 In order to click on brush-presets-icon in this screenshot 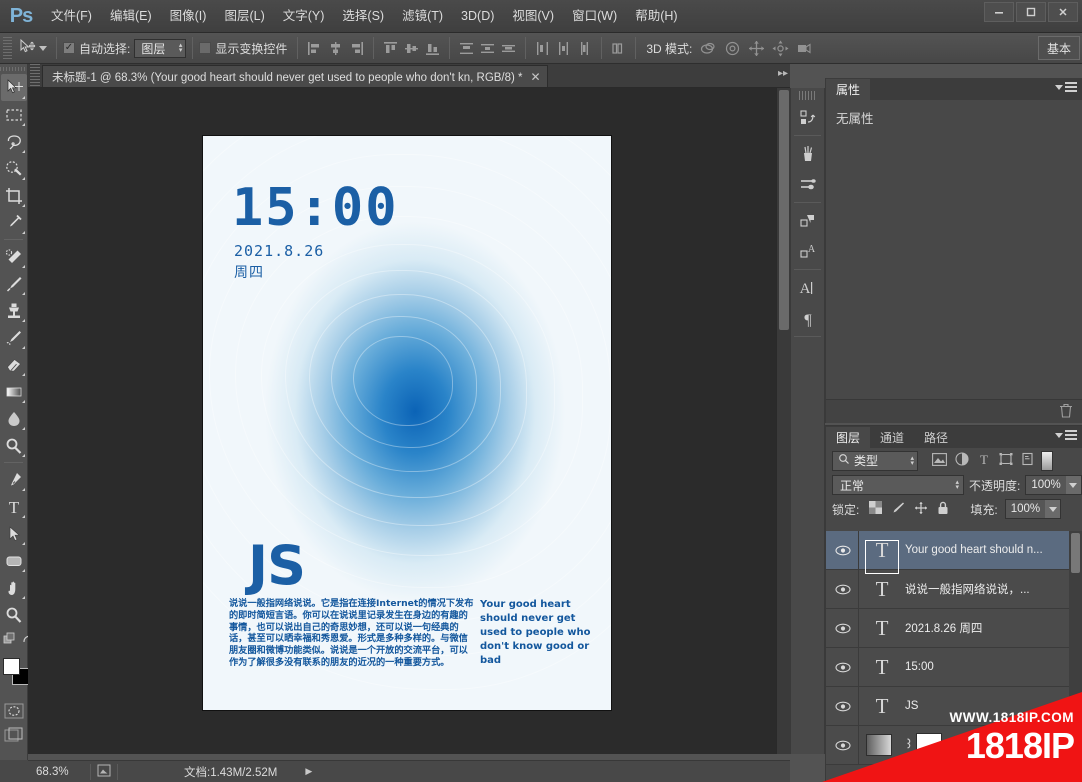, I will do `click(807, 153)`.